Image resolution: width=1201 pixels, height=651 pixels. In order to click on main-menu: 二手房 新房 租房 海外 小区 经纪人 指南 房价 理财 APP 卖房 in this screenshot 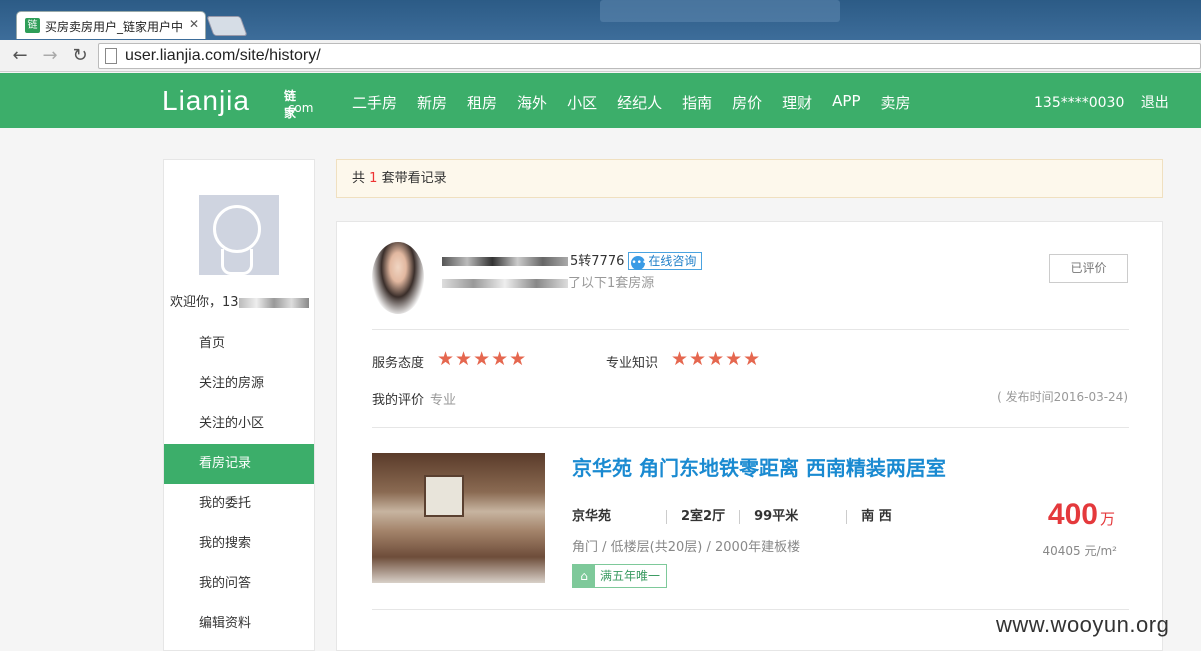, I will do `click(641, 102)`.